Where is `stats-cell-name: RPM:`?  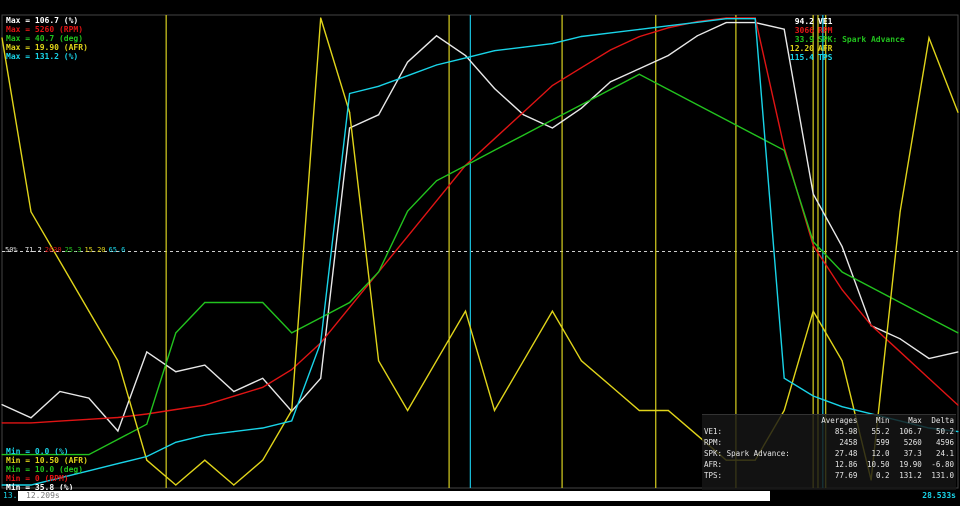 stats-cell-name: RPM: is located at coordinates (713, 442).